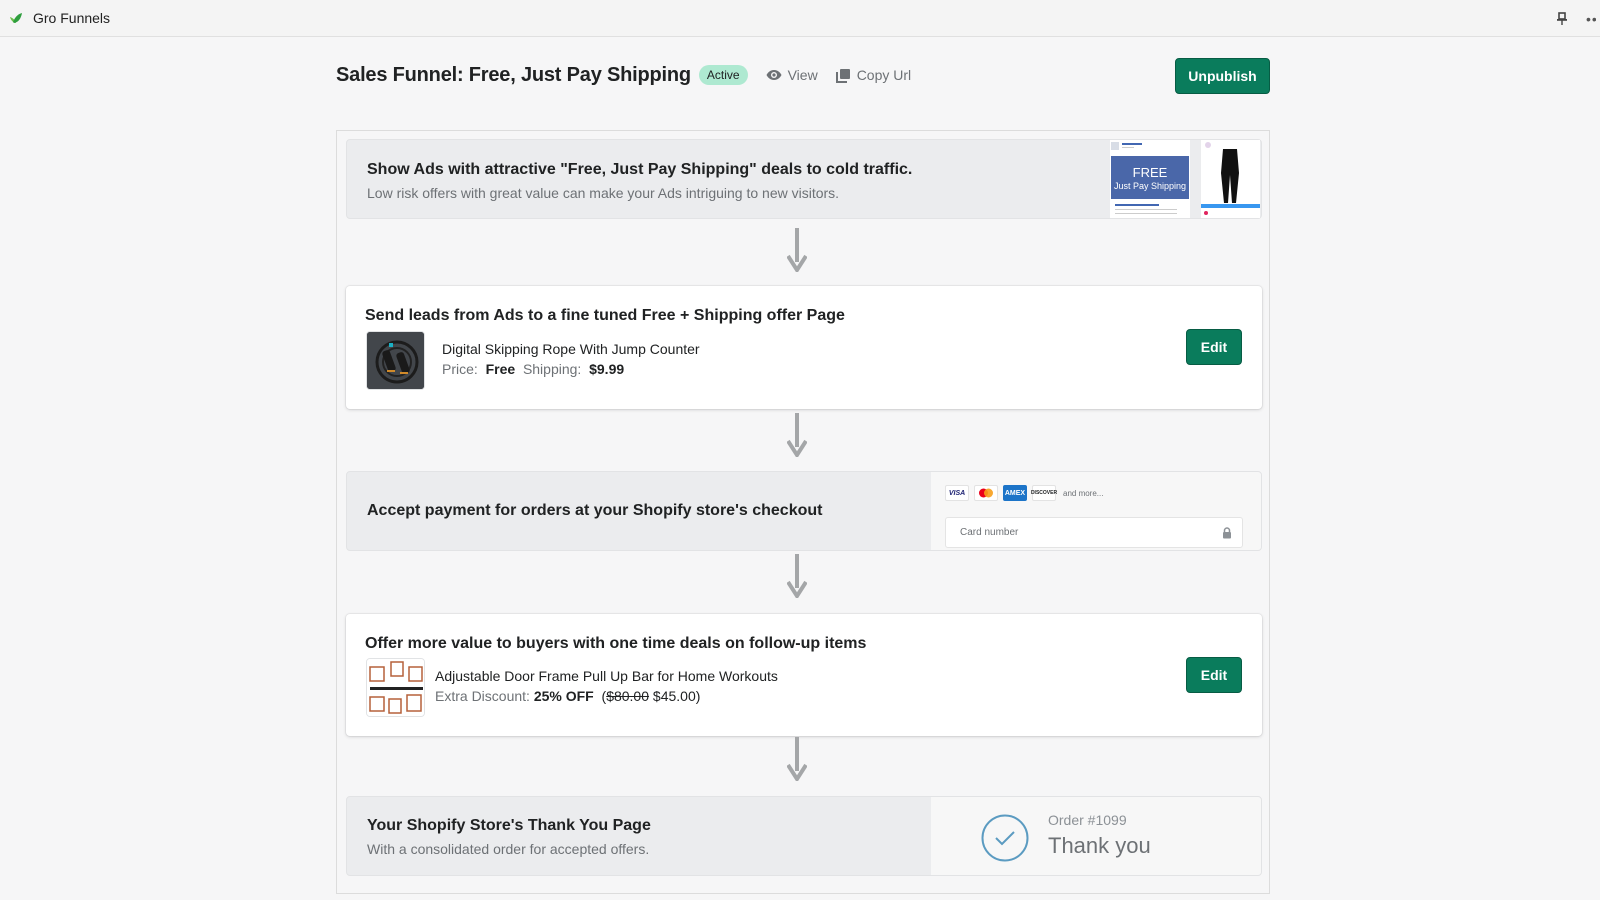 The image size is (1600, 900). What do you see at coordinates (513, 74) in the screenshot?
I see `page-title: Sales Funnel: Free, Just Pay Shipping` at bounding box center [513, 74].